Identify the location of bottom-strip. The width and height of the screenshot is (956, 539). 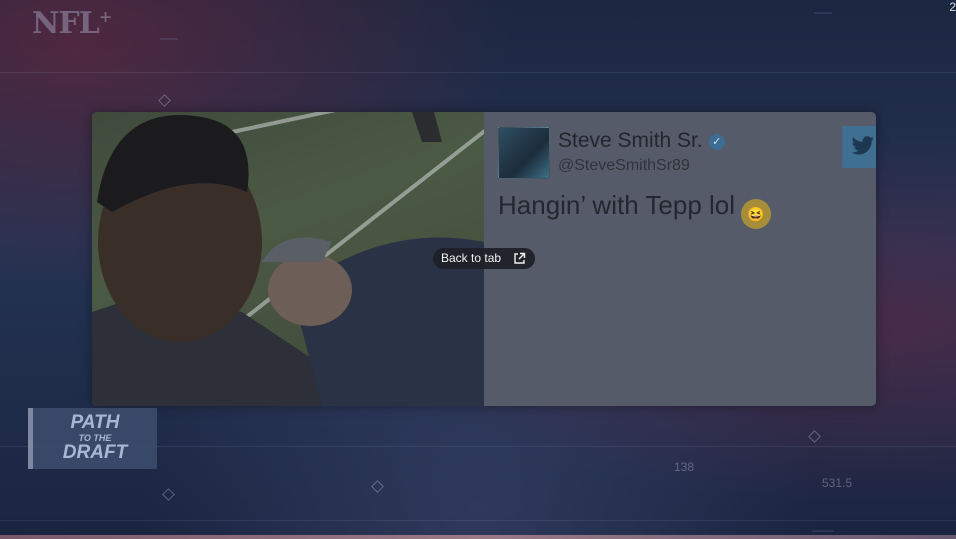
(478, 537).